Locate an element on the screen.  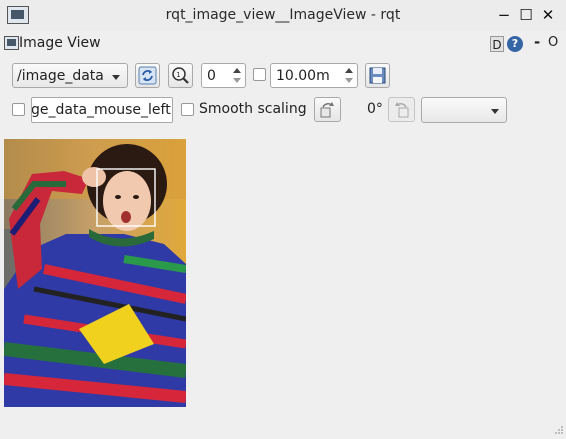
save-image-button is located at coordinates (377, 75).